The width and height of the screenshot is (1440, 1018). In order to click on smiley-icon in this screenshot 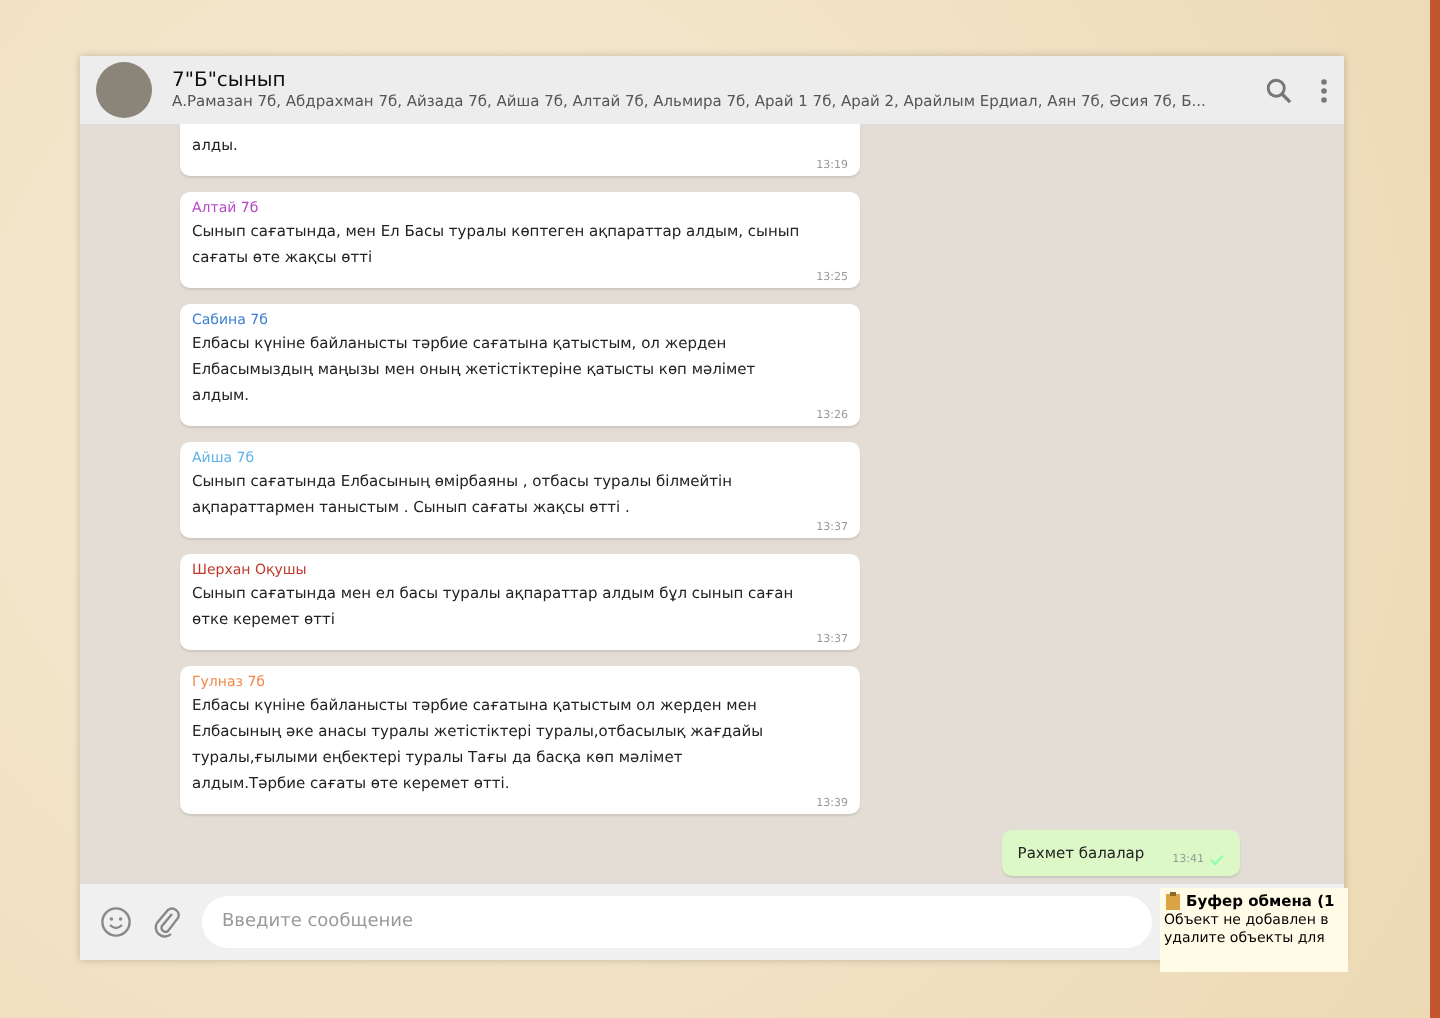, I will do `click(116, 922)`.